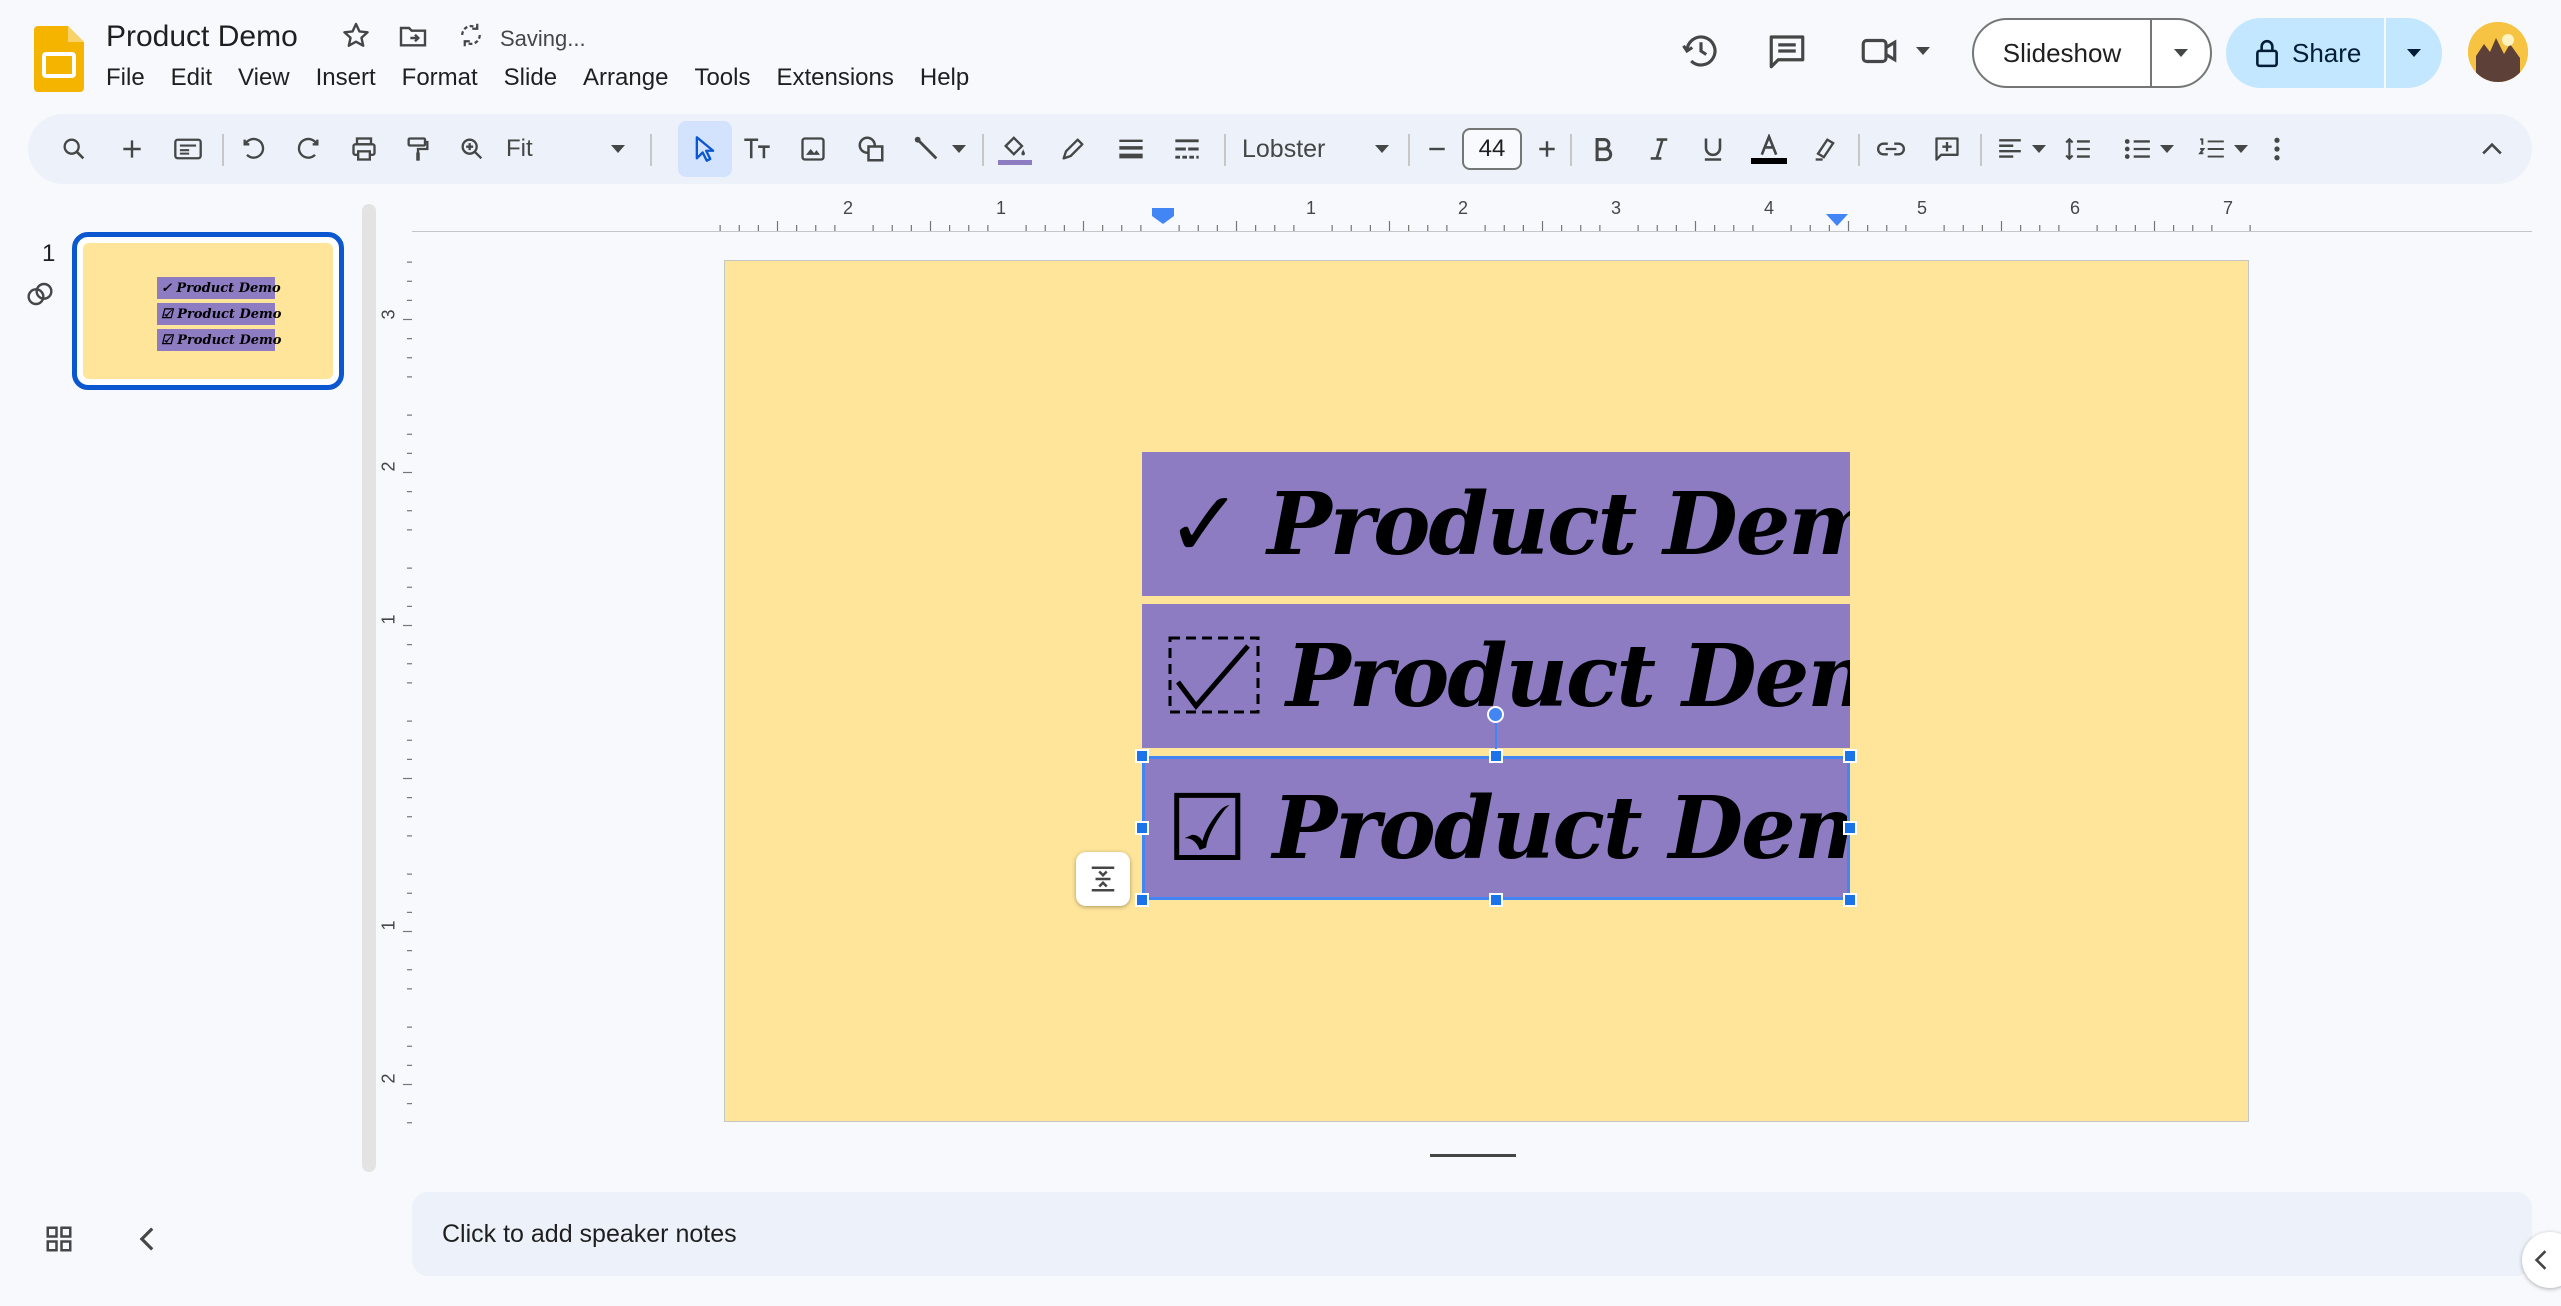  What do you see at coordinates (1923, 53) in the screenshot?
I see `meet-dropdown-icon` at bounding box center [1923, 53].